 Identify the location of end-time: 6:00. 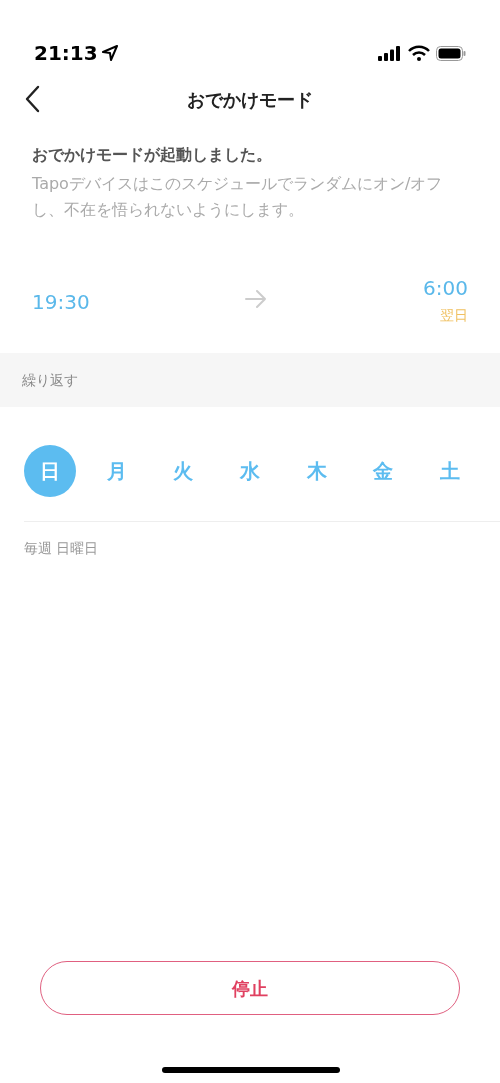
(445, 288).